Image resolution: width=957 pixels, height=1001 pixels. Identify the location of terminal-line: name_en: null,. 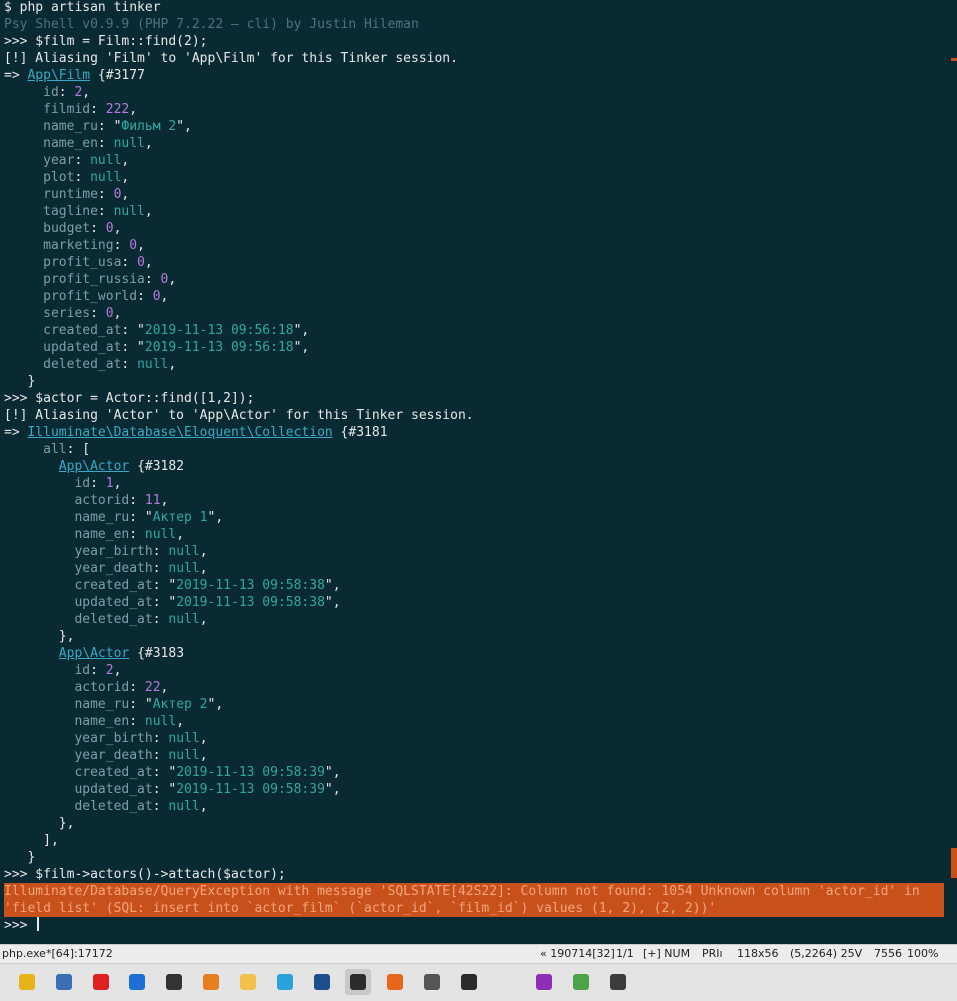
(78, 143).